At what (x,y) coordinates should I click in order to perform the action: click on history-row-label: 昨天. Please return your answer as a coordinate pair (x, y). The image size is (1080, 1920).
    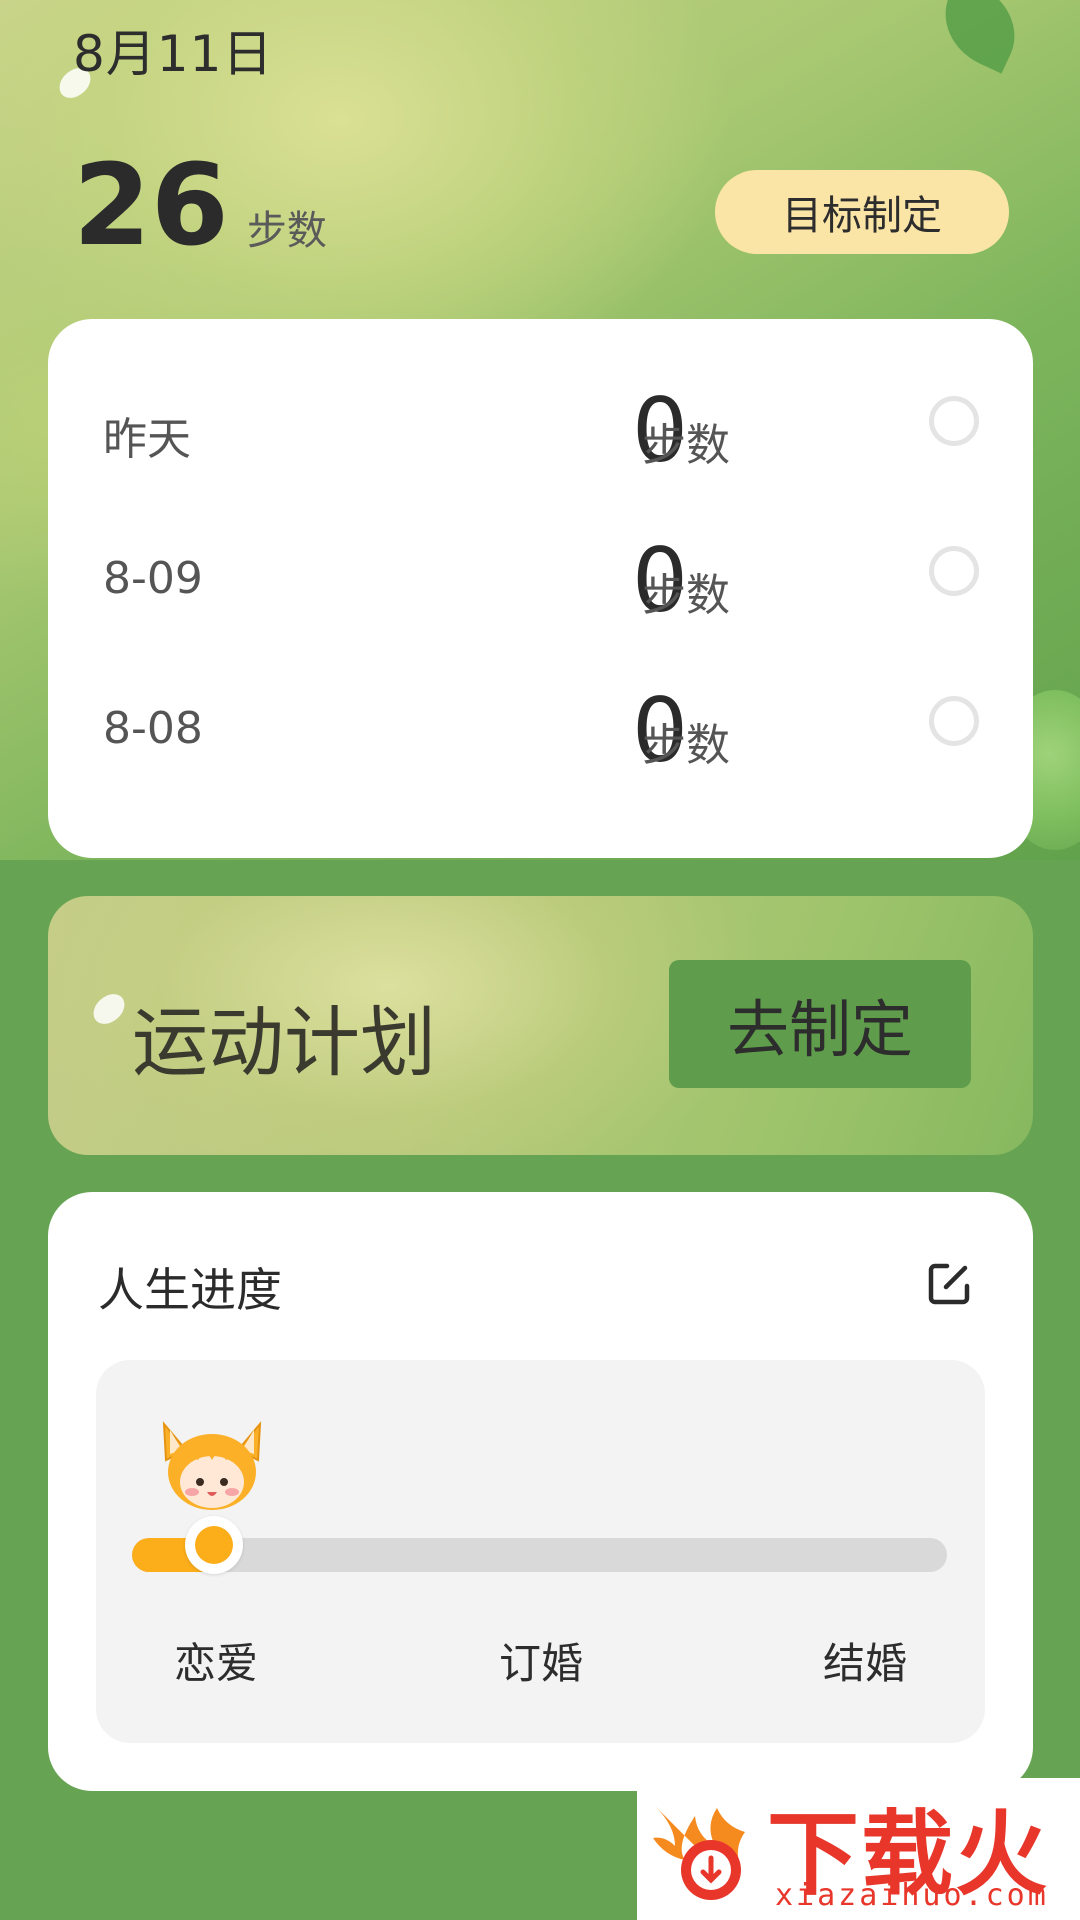
    Looking at the image, I should click on (147, 439).